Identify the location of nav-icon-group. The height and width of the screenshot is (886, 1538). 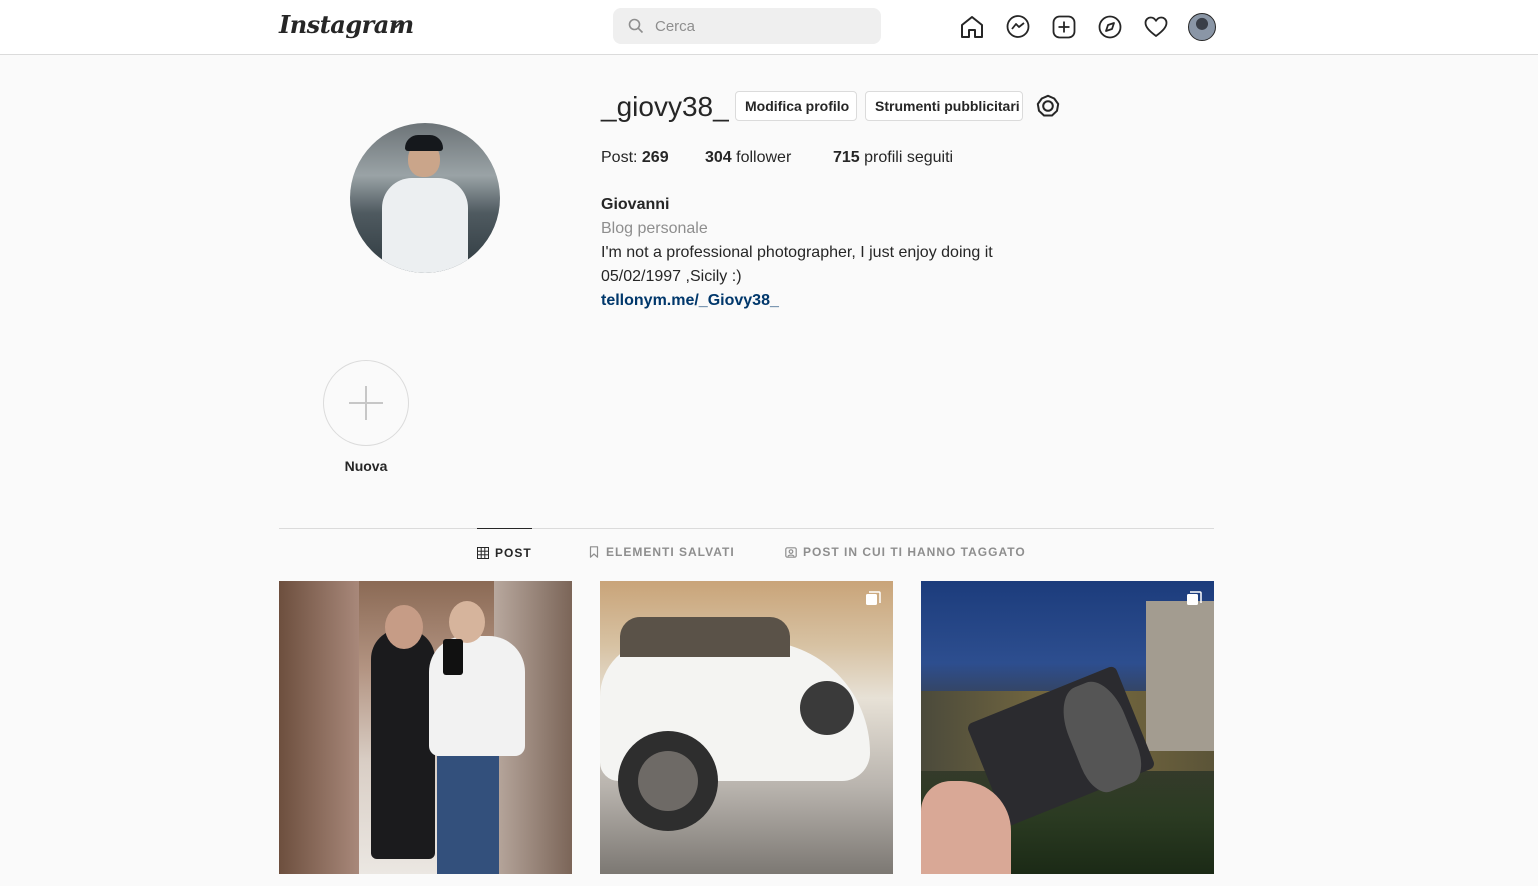
(1087, 27).